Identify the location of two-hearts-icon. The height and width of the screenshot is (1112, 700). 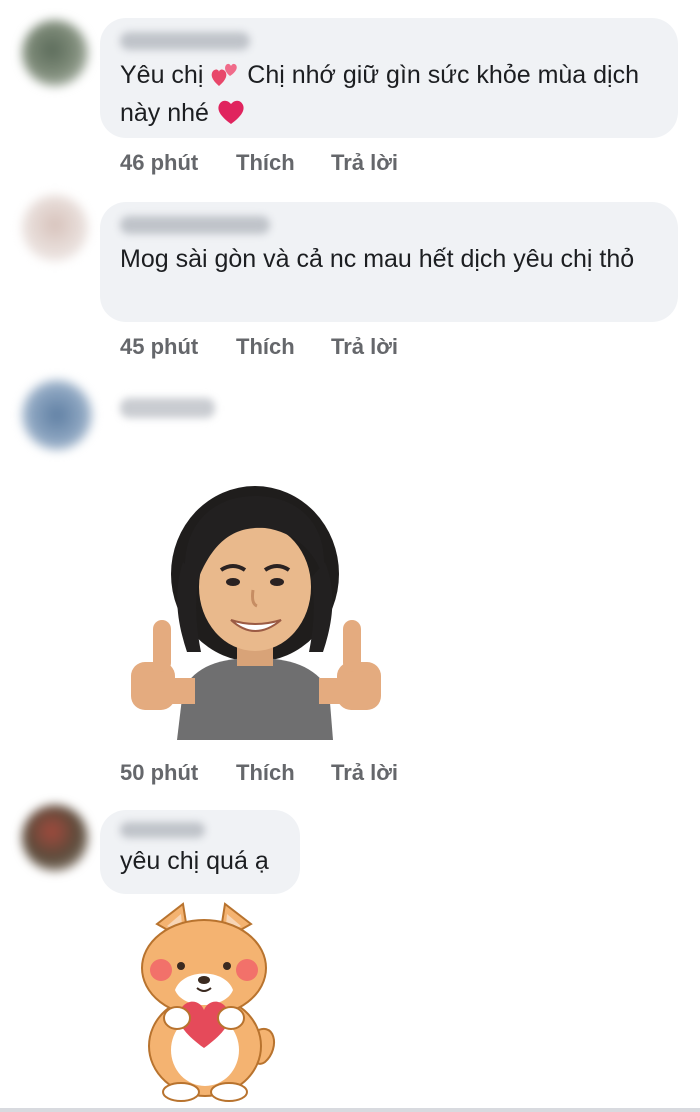
(225, 77).